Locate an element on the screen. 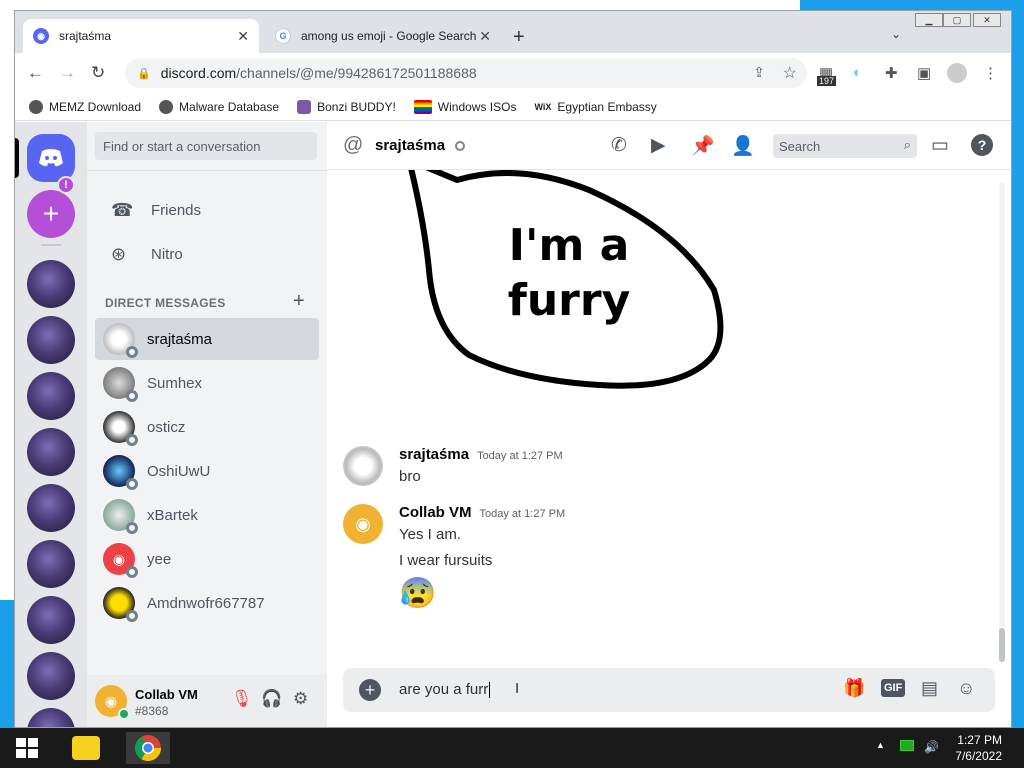 The height and width of the screenshot is (768, 1024). emoji-reaction: 😰 is located at coordinates (418, 593).